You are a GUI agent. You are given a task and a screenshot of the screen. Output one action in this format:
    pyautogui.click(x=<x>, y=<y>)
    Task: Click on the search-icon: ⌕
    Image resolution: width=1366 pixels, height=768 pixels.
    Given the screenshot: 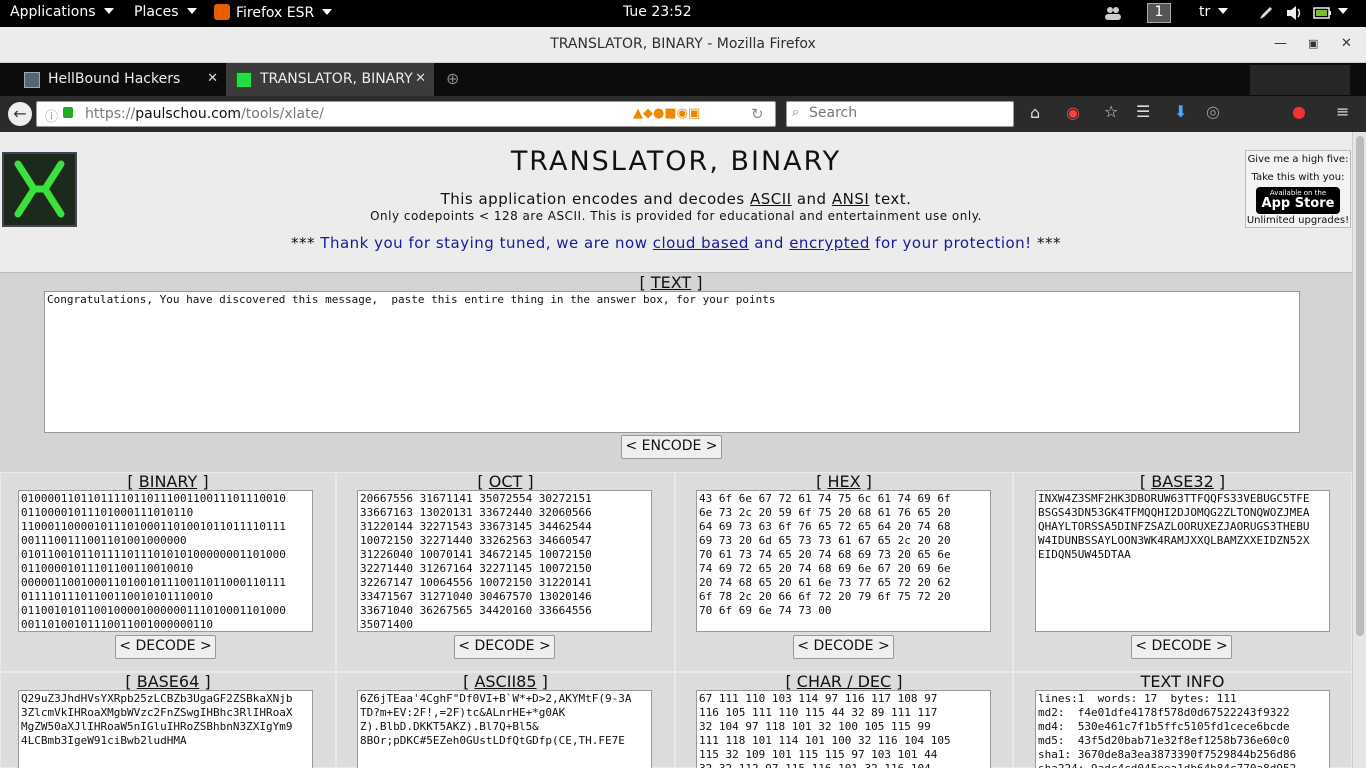 What is the action you would take?
    pyautogui.click(x=796, y=112)
    